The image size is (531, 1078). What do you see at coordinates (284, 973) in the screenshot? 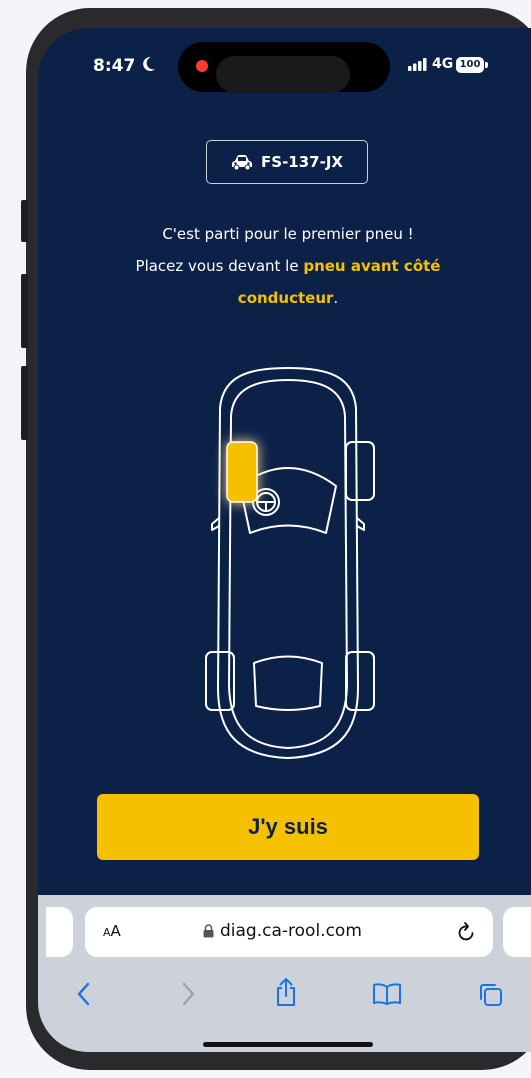
I see `browser-bottom-bar: AA diag.ca-rool.com` at bounding box center [284, 973].